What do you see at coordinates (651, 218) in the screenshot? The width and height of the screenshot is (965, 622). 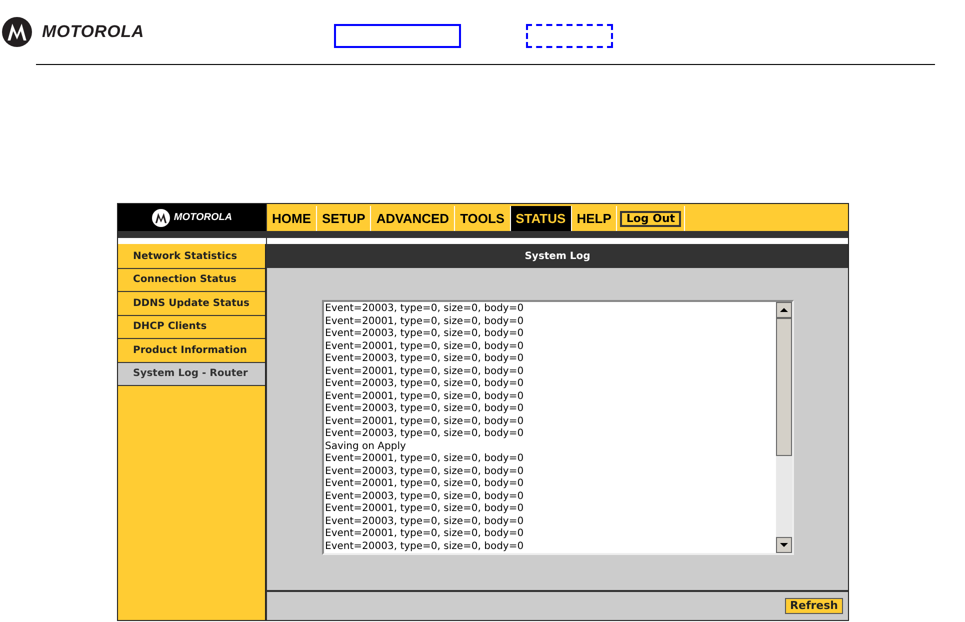 I see `logout-button: Log Out` at bounding box center [651, 218].